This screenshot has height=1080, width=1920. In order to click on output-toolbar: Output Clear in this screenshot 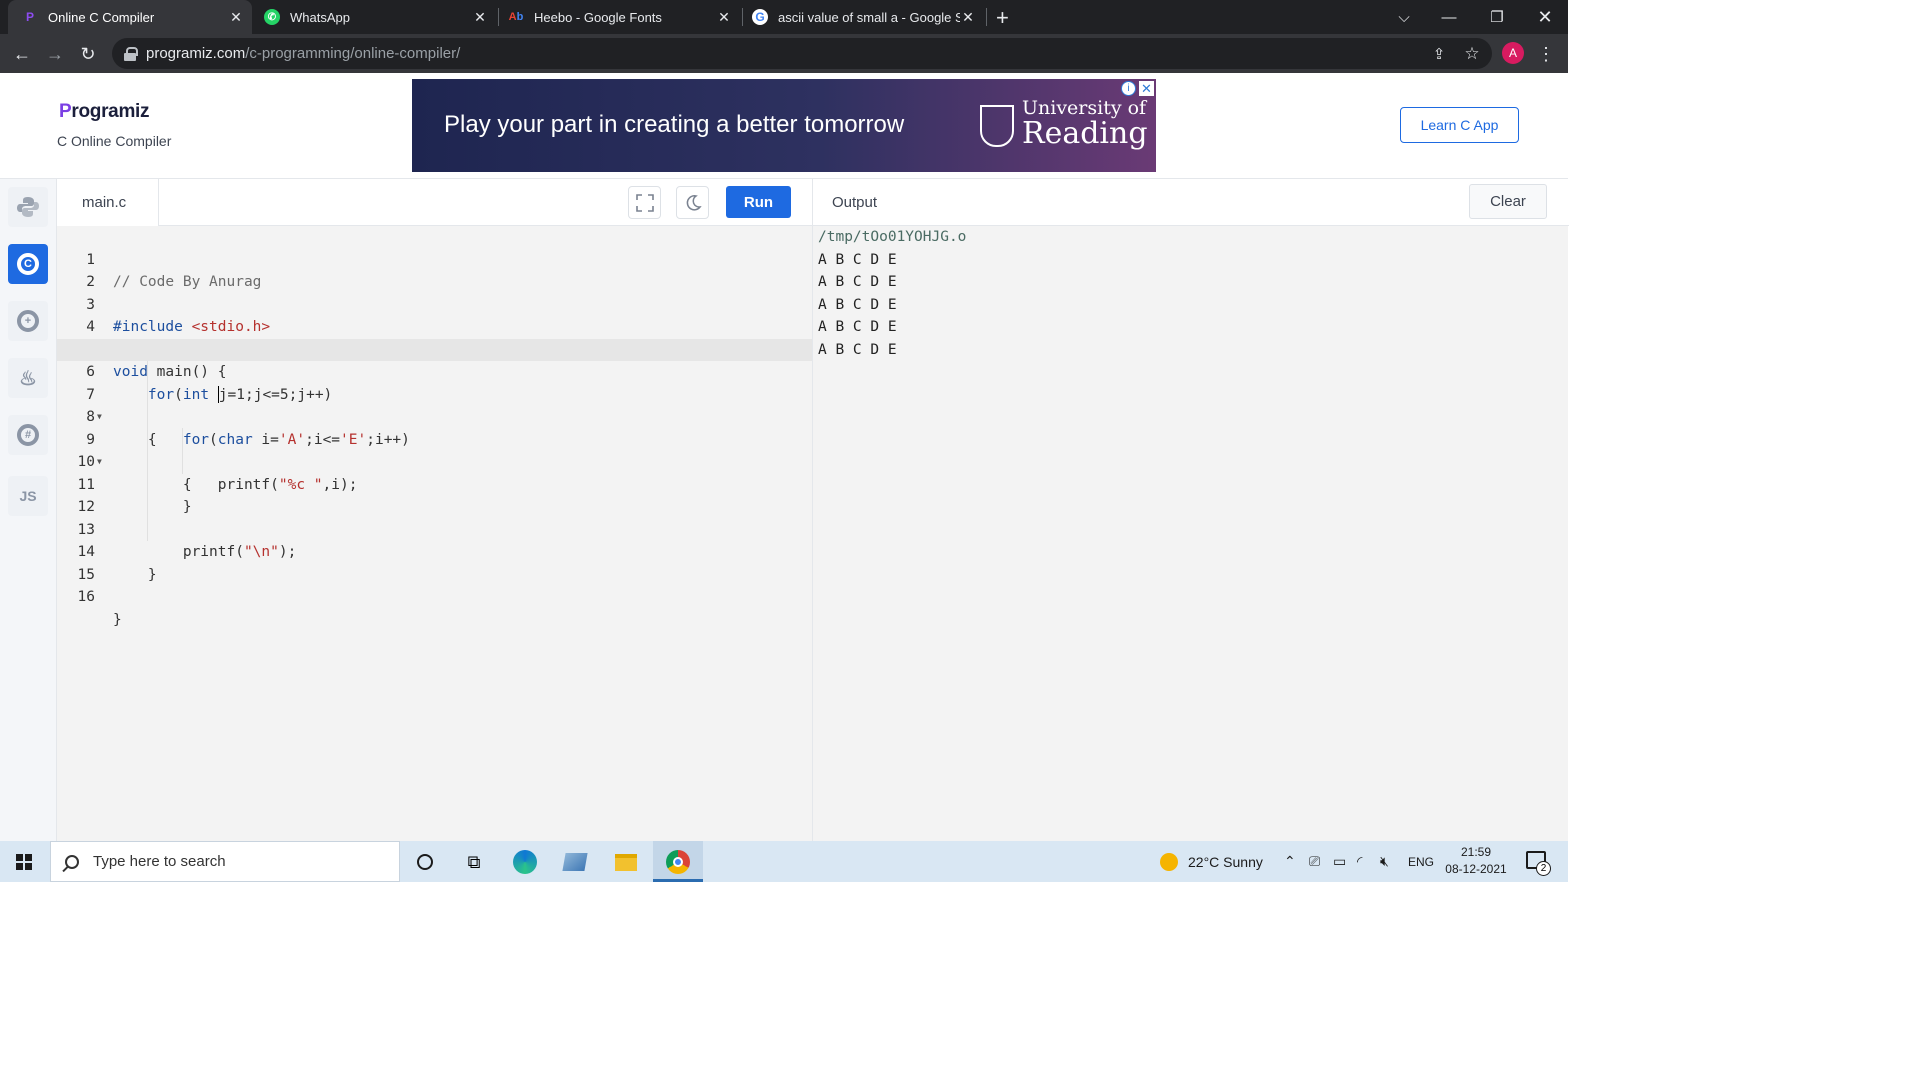, I will do `click(1191, 202)`.